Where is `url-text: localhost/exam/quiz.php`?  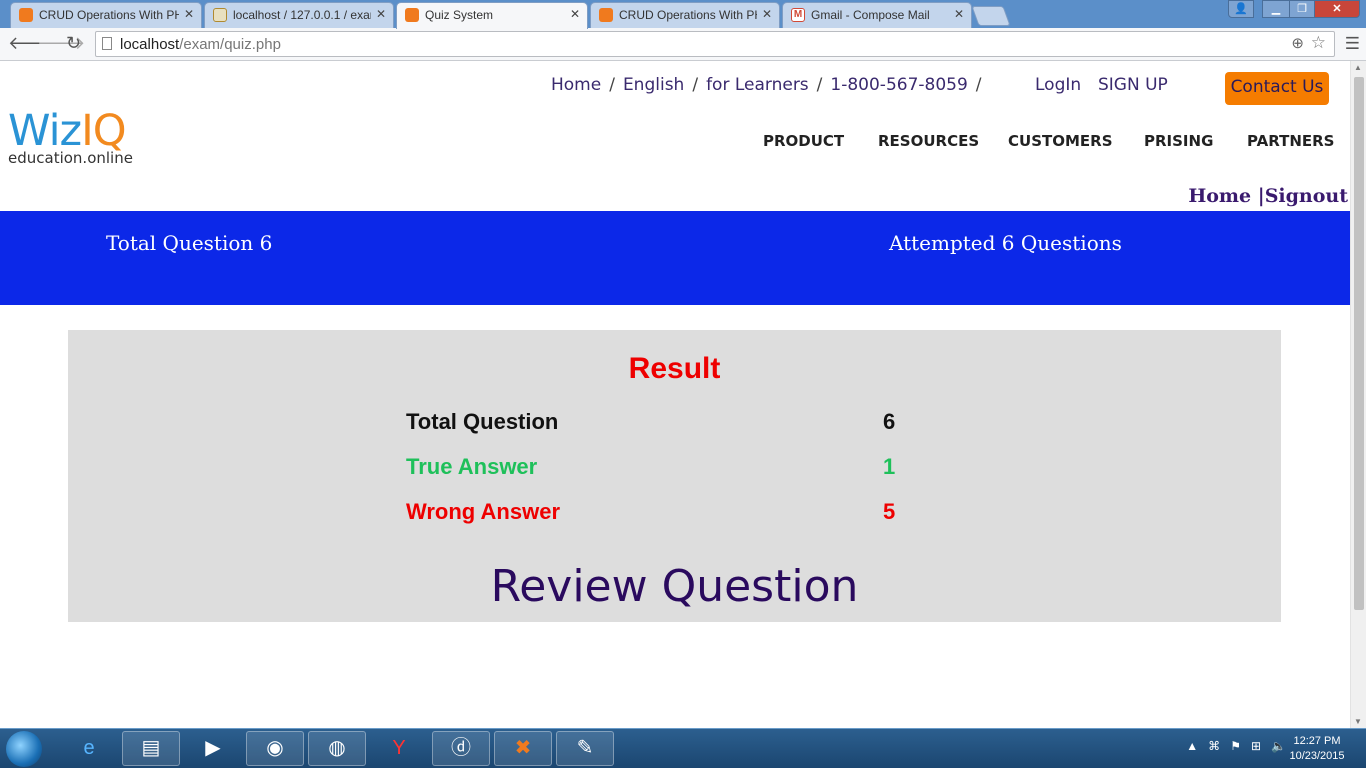 url-text: localhost/exam/quiz.php is located at coordinates (200, 44).